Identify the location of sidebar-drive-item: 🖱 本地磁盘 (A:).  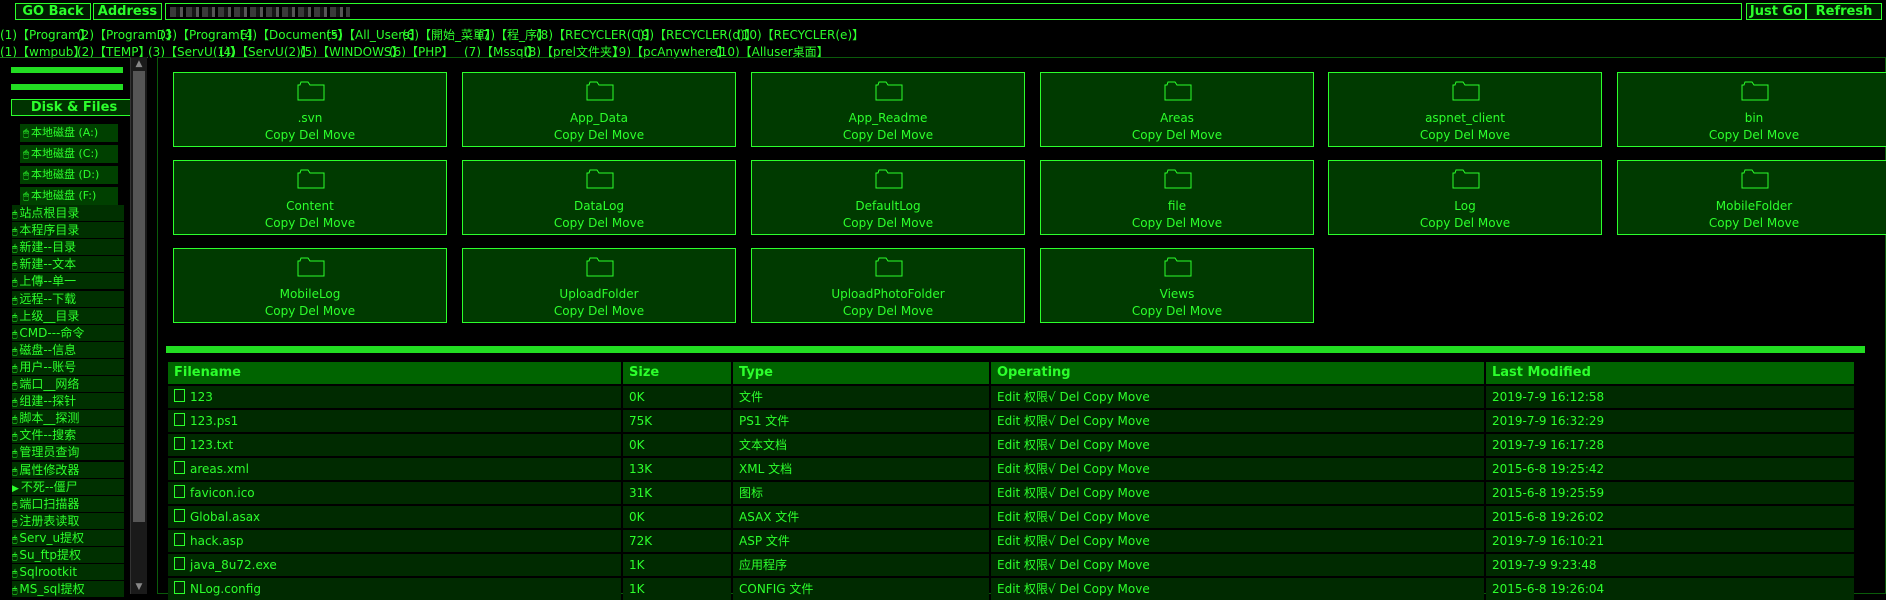
(69, 133).